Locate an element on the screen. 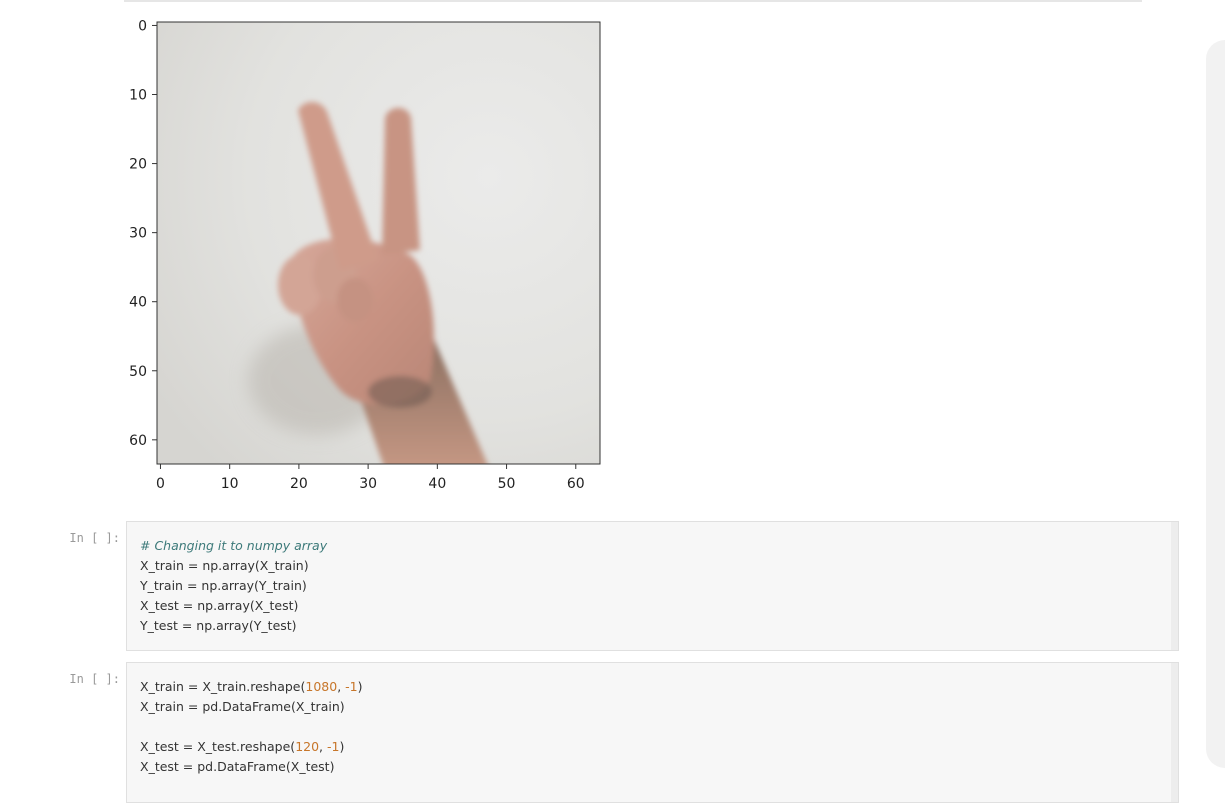 This screenshot has width=1225, height=803. code-line: X_train = X_train.reshape(1080, -1) is located at coordinates (251, 687).